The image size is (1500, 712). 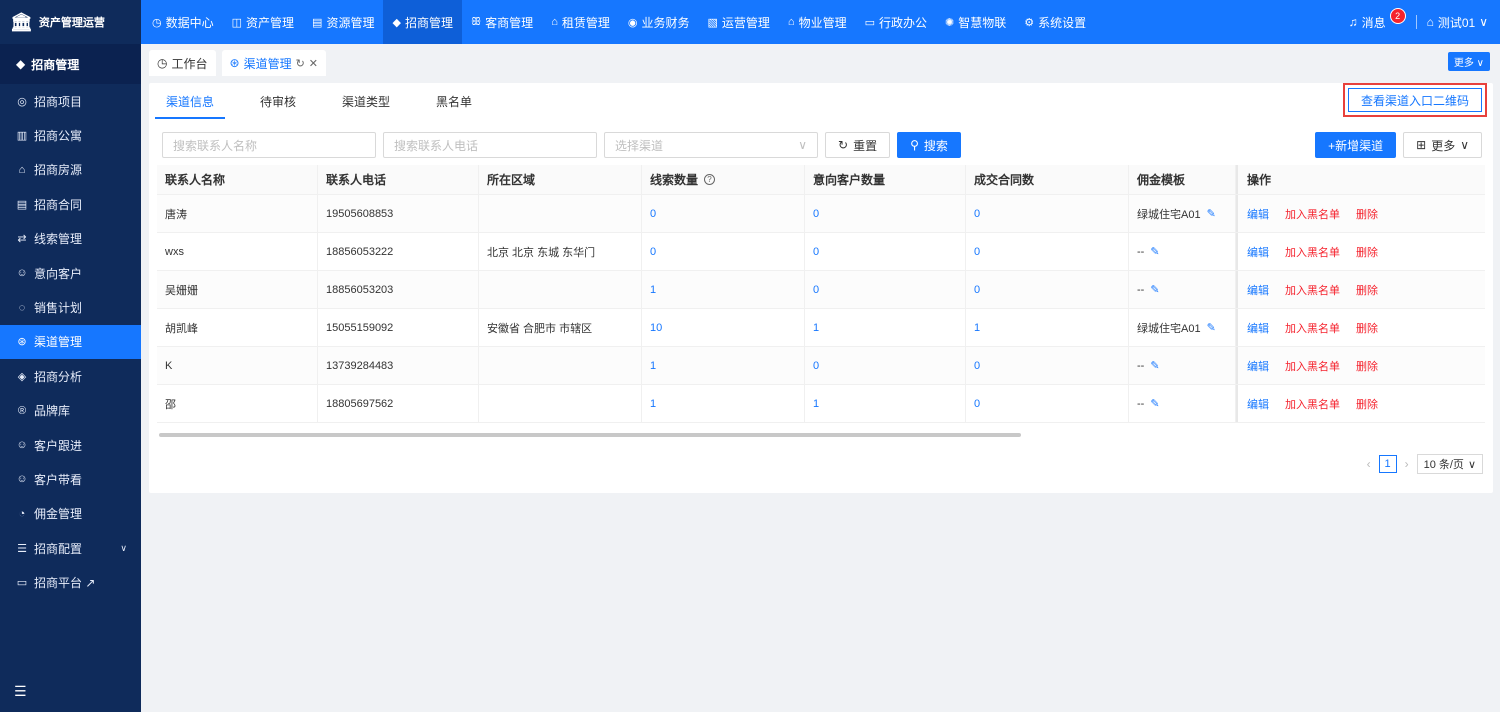 What do you see at coordinates (1047, 403) in the screenshot?
I see `table-cell-deals: 0` at bounding box center [1047, 403].